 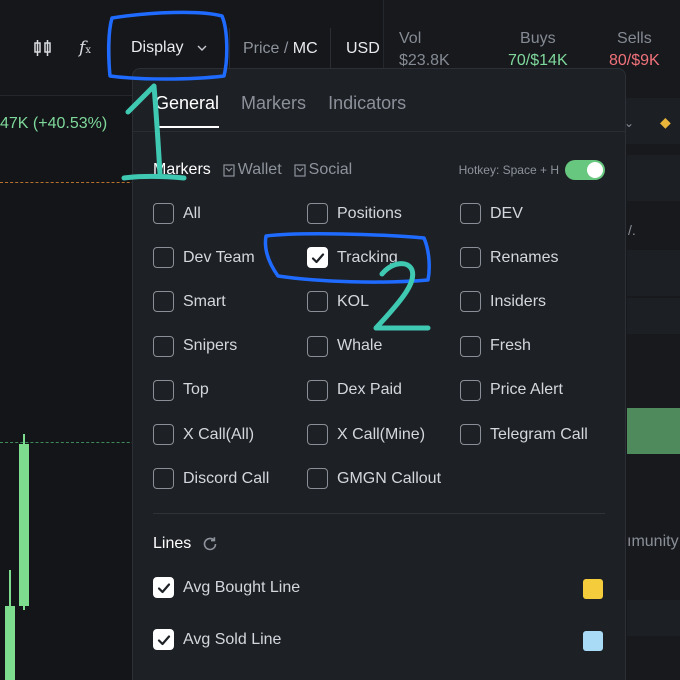 What do you see at coordinates (210, 544) in the screenshot?
I see `refresh-icon` at bounding box center [210, 544].